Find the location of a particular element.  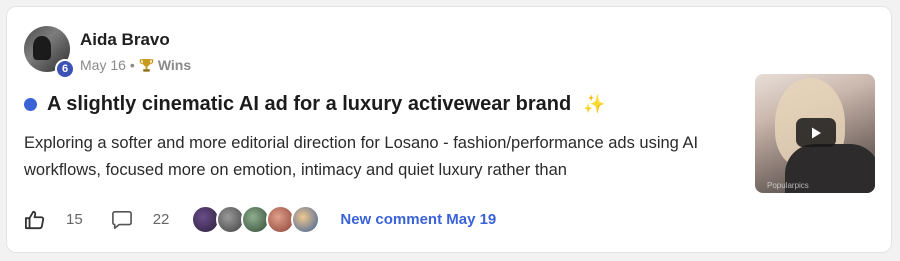

comment-count: 22 is located at coordinates (161, 219).